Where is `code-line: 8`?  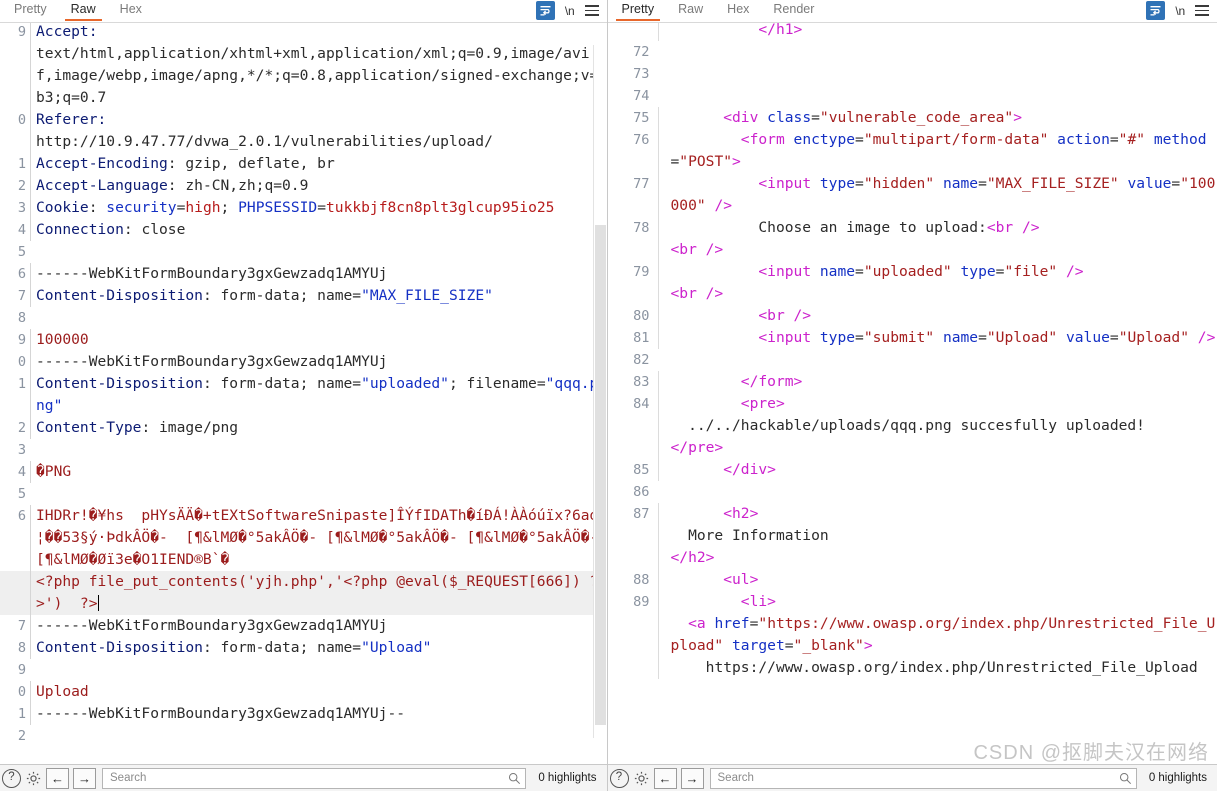
code-line: 8 is located at coordinates (303, 318).